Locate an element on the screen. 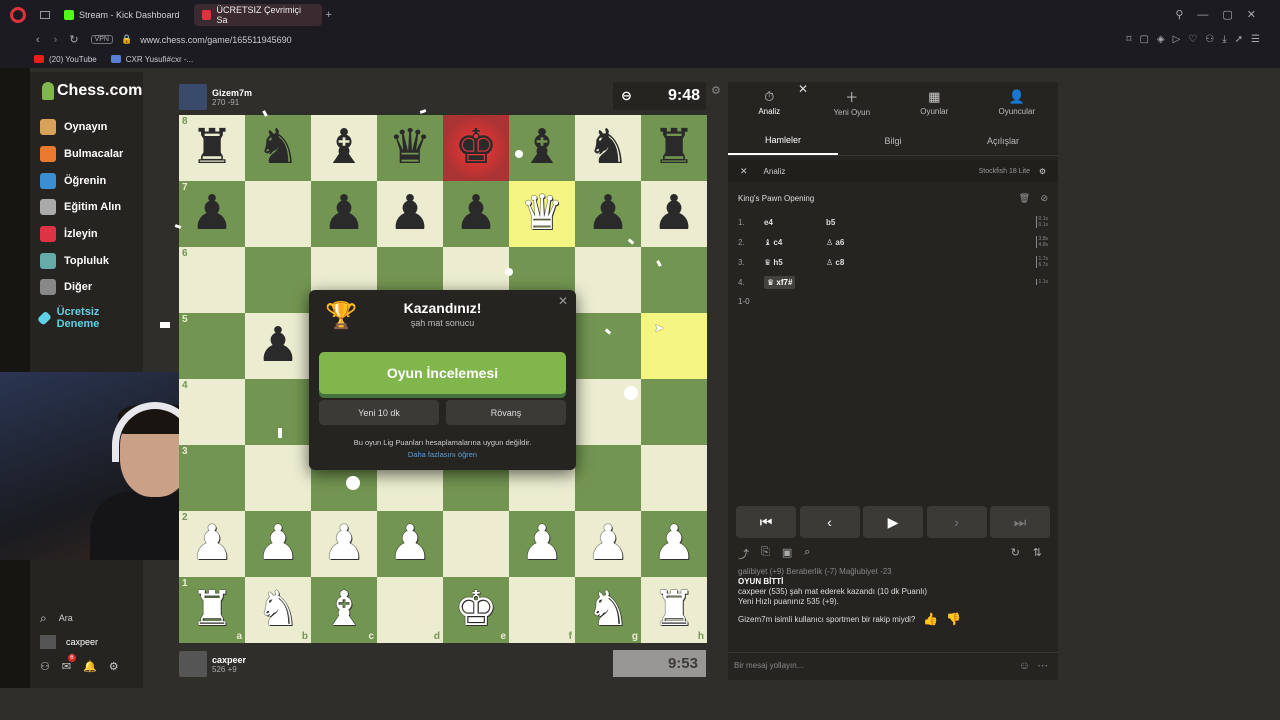 The height and width of the screenshot is (720, 1280). tab-moves: Hamleler is located at coordinates (783, 140).